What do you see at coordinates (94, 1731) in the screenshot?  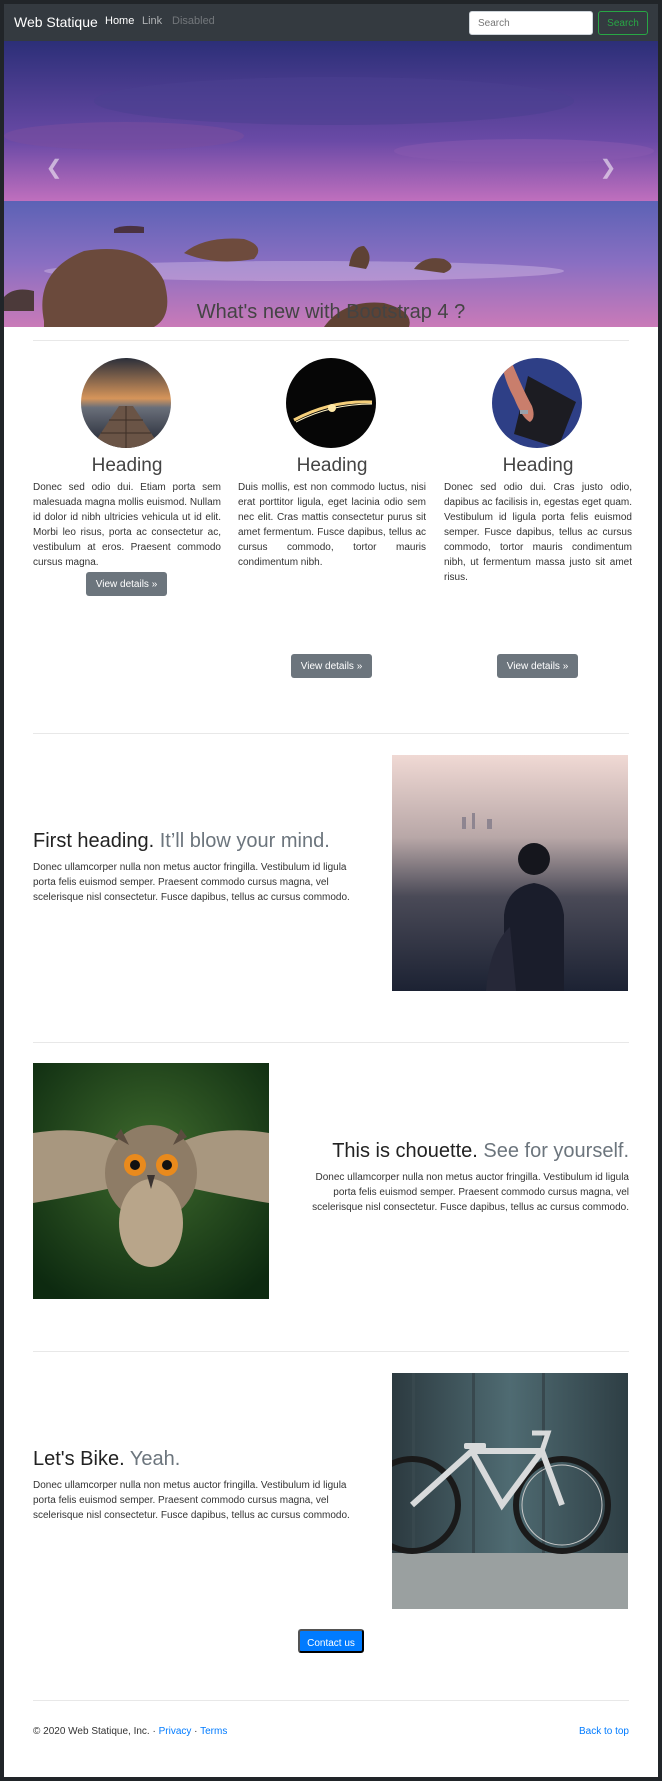 I see `copyright-text: © 2020 Web Statique, Inc. ·` at bounding box center [94, 1731].